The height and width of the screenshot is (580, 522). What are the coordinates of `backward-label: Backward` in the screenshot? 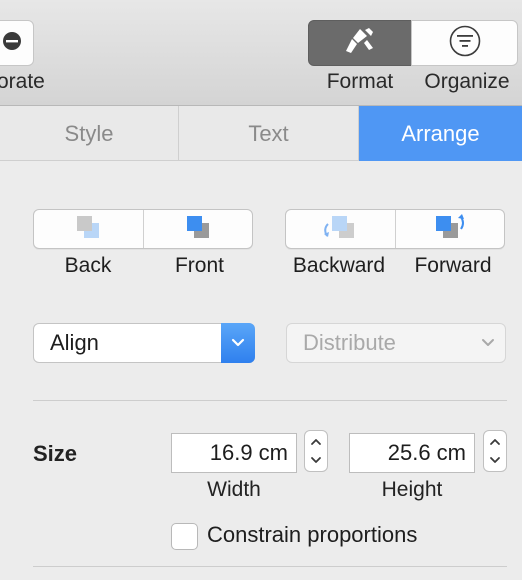 It's located at (339, 265).